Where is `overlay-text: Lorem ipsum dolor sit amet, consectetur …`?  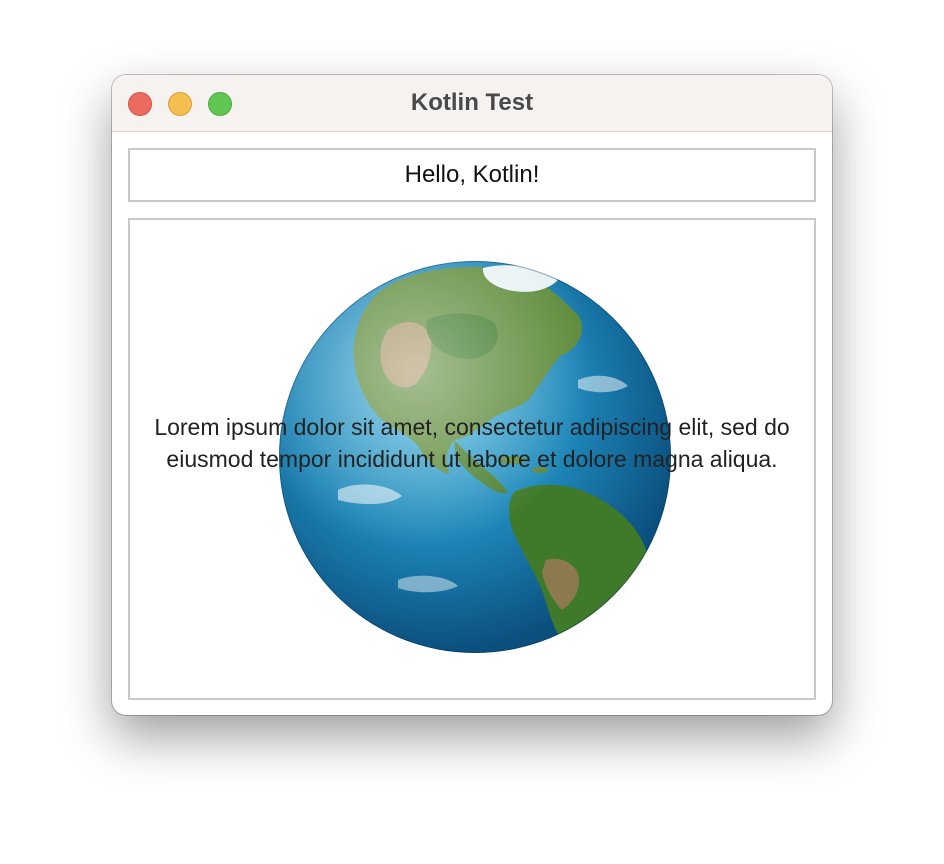
overlay-text: Lorem ipsum dolor sit amet, consectetur … is located at coordinates (472, 443).